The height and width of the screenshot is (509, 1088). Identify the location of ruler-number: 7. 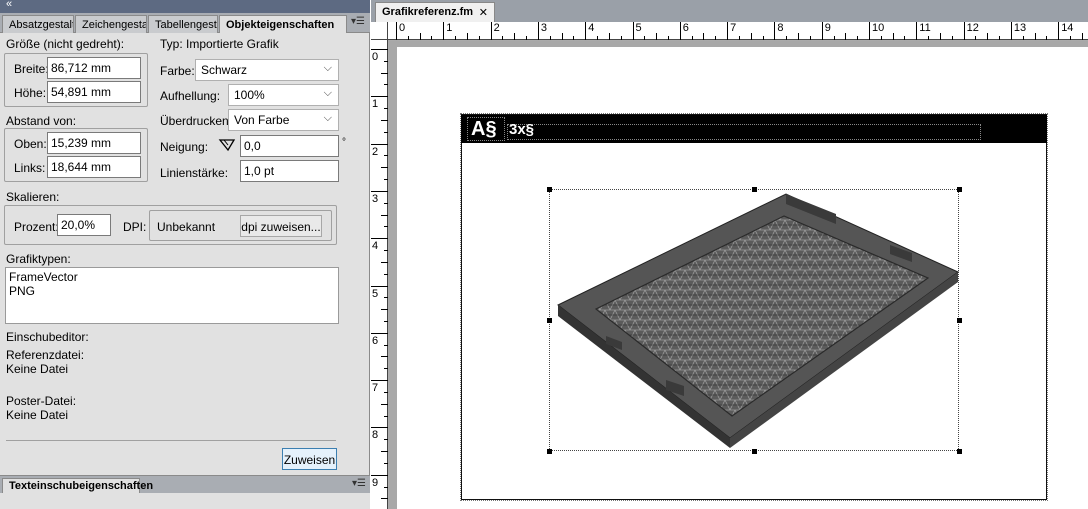
(375, 388).